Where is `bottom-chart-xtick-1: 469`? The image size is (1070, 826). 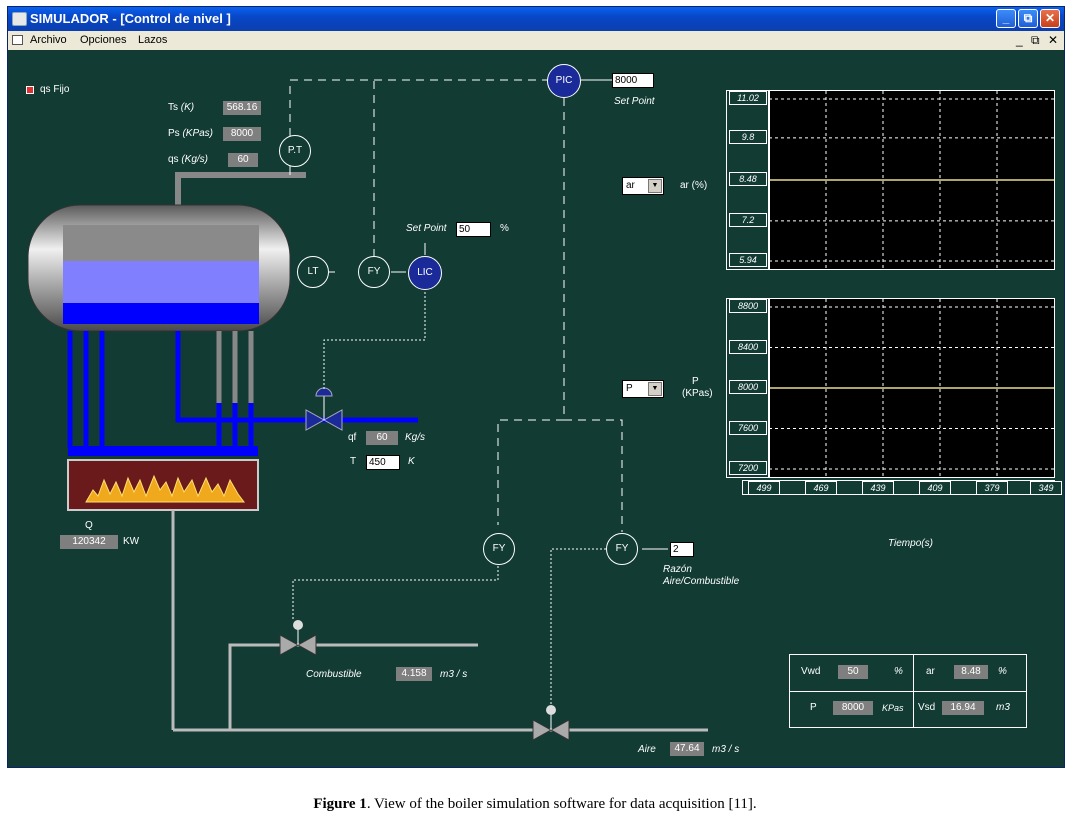 bottom-chart-xtick-1: 469 is located at coordinates (821, 488).